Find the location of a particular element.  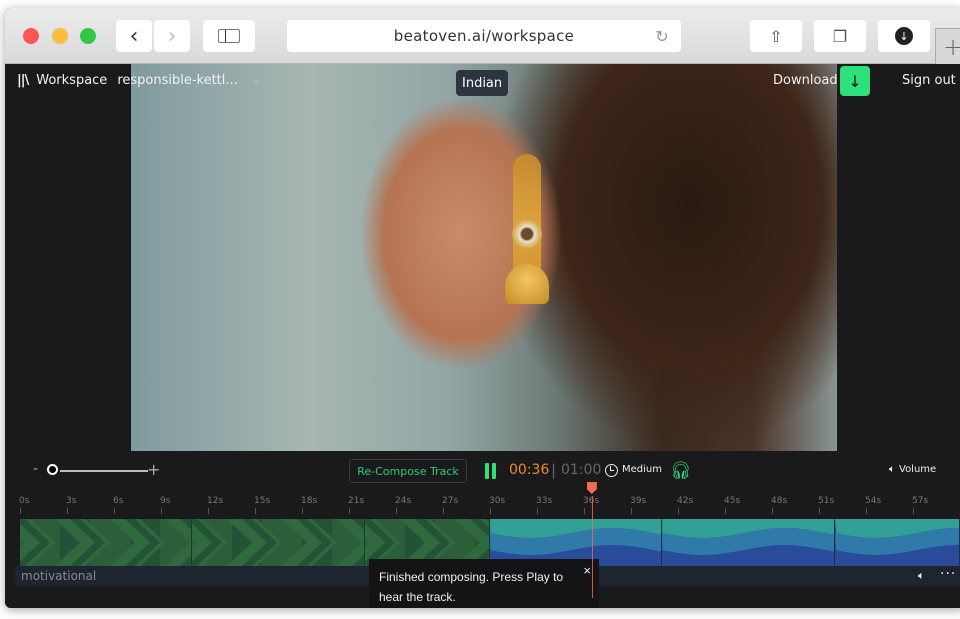

tabs-overview-button: ❐ is located at coordinates (840, 36).